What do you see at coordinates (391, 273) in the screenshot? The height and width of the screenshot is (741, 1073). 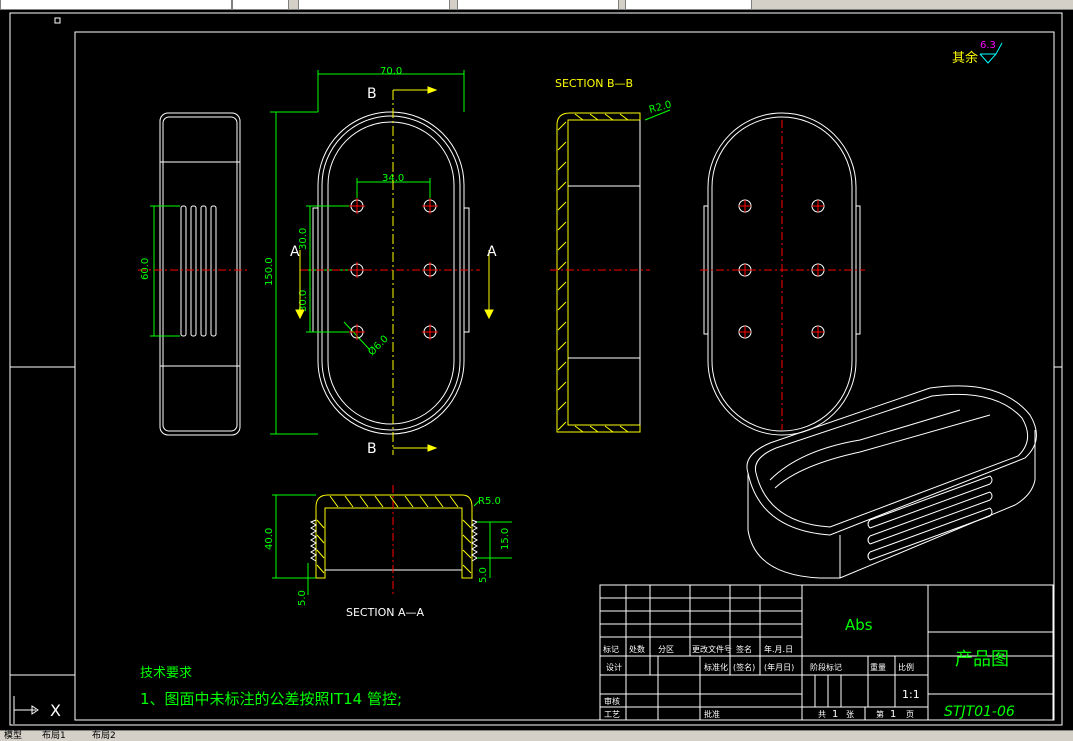 I see `top-view` at bounding box center [391, 273].